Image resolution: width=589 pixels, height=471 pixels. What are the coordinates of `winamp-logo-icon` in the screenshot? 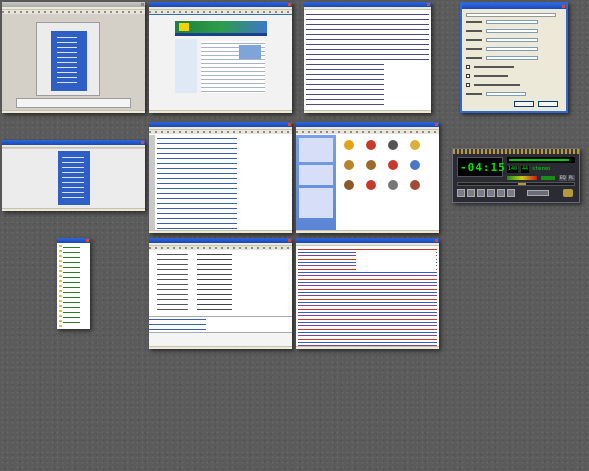 It's located at (568, 193).